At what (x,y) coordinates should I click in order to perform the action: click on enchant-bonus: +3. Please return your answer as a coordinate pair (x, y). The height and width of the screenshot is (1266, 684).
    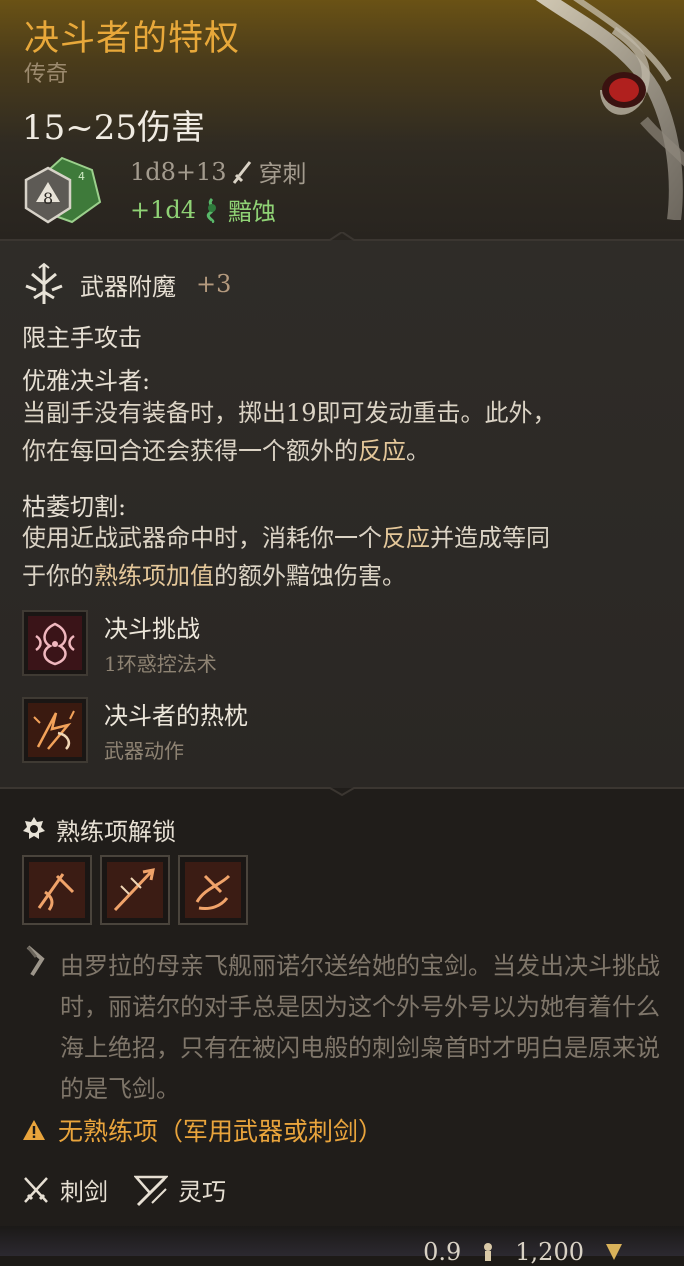
    Looking at the image, I should click on (214, 284).